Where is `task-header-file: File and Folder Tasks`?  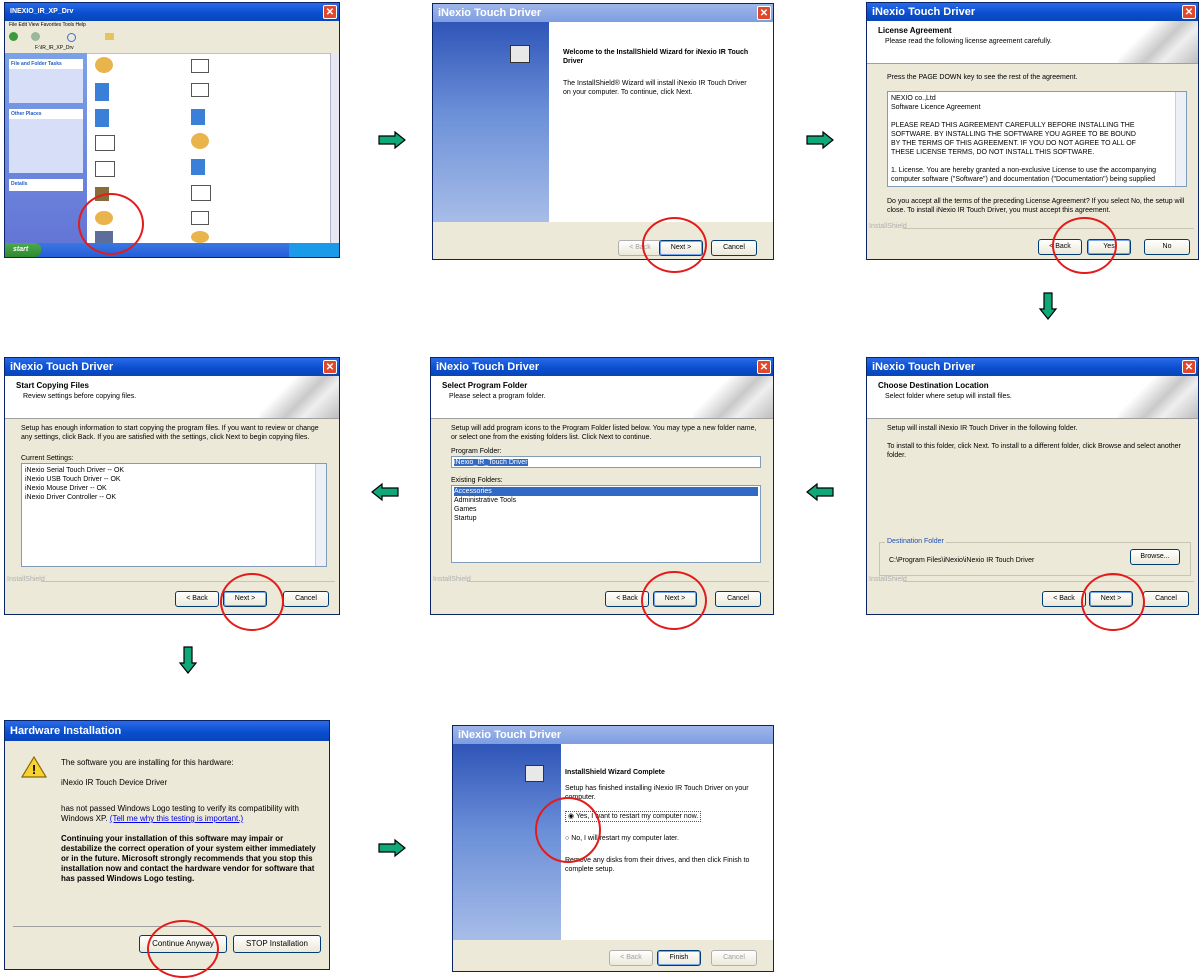
task-header-file: File and Folder Tasks is located at coordinates (46, 64).